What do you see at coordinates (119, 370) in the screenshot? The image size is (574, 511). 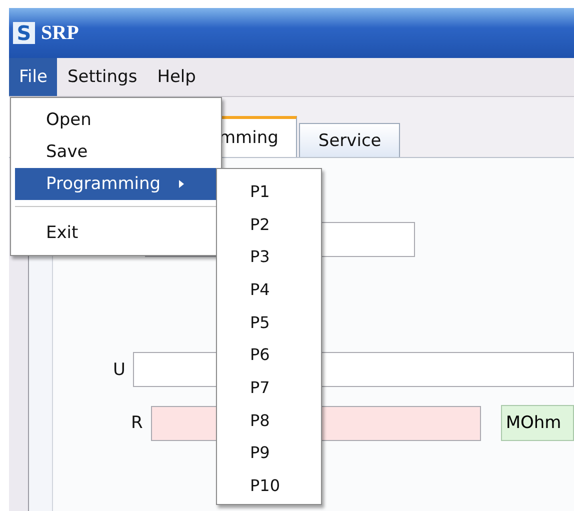 I see `field-label: U` at bounding box center [119, 370].